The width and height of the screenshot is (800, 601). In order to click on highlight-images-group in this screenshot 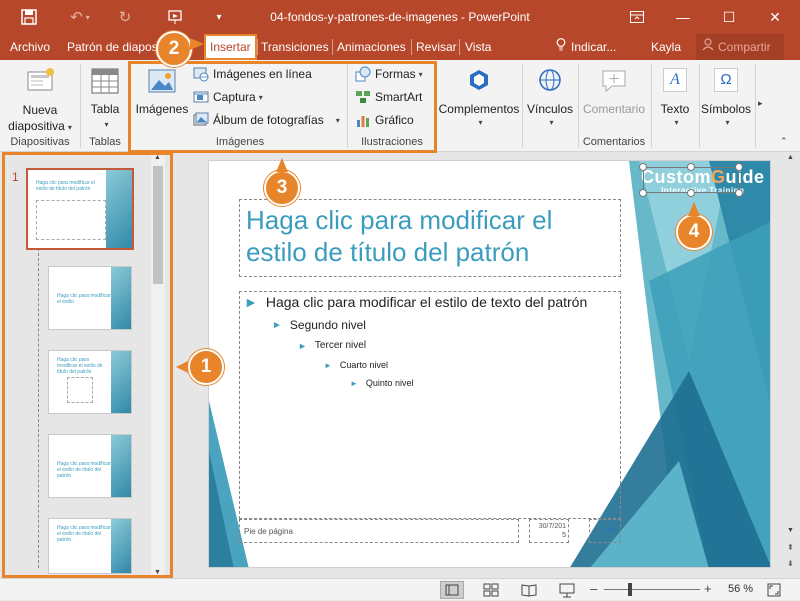, I will do `click(282, 107)`.